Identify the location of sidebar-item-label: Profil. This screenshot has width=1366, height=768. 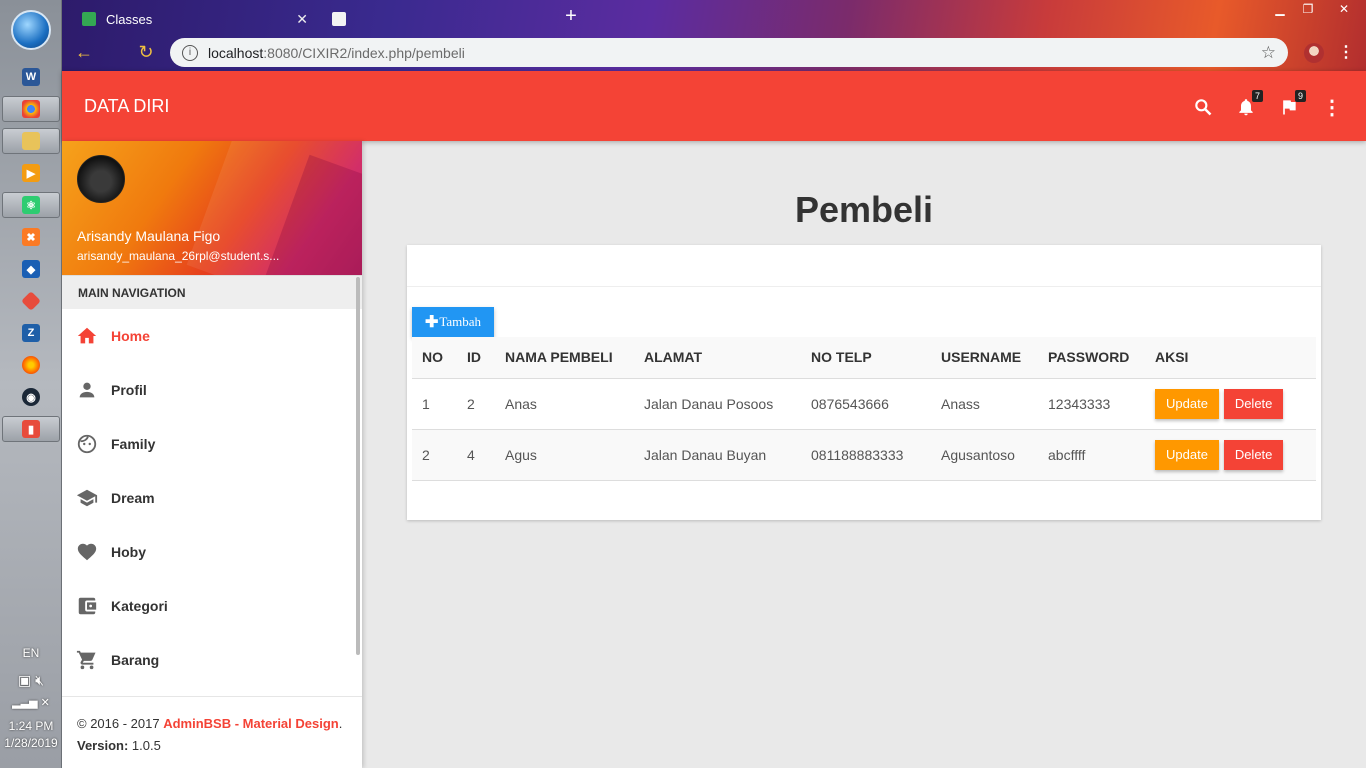
(129, 390).